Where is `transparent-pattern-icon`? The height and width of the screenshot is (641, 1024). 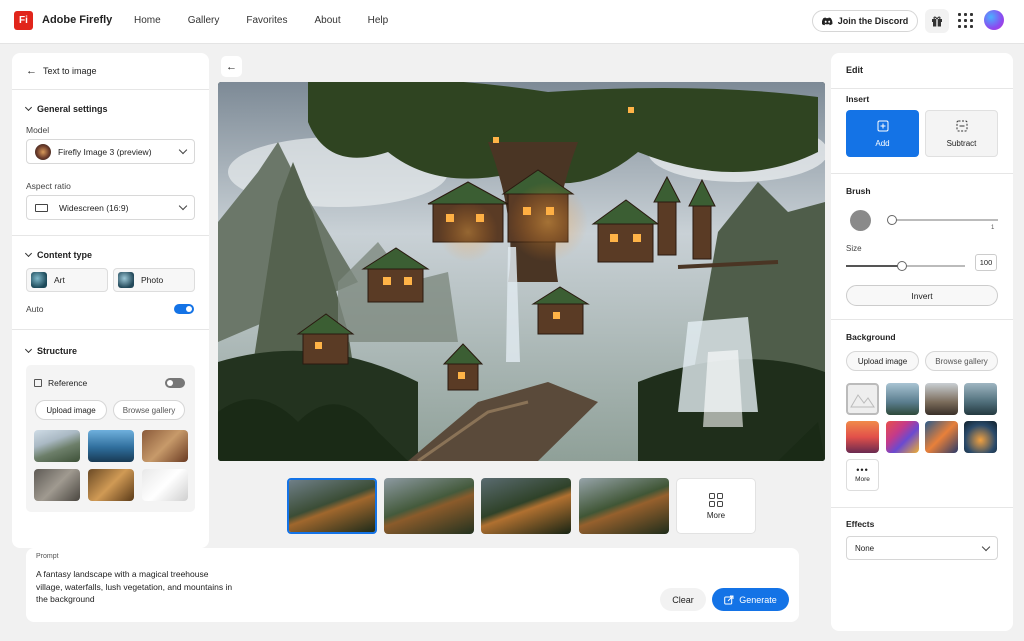
transparent-pattern-icon is located at coordinates (862, 401).